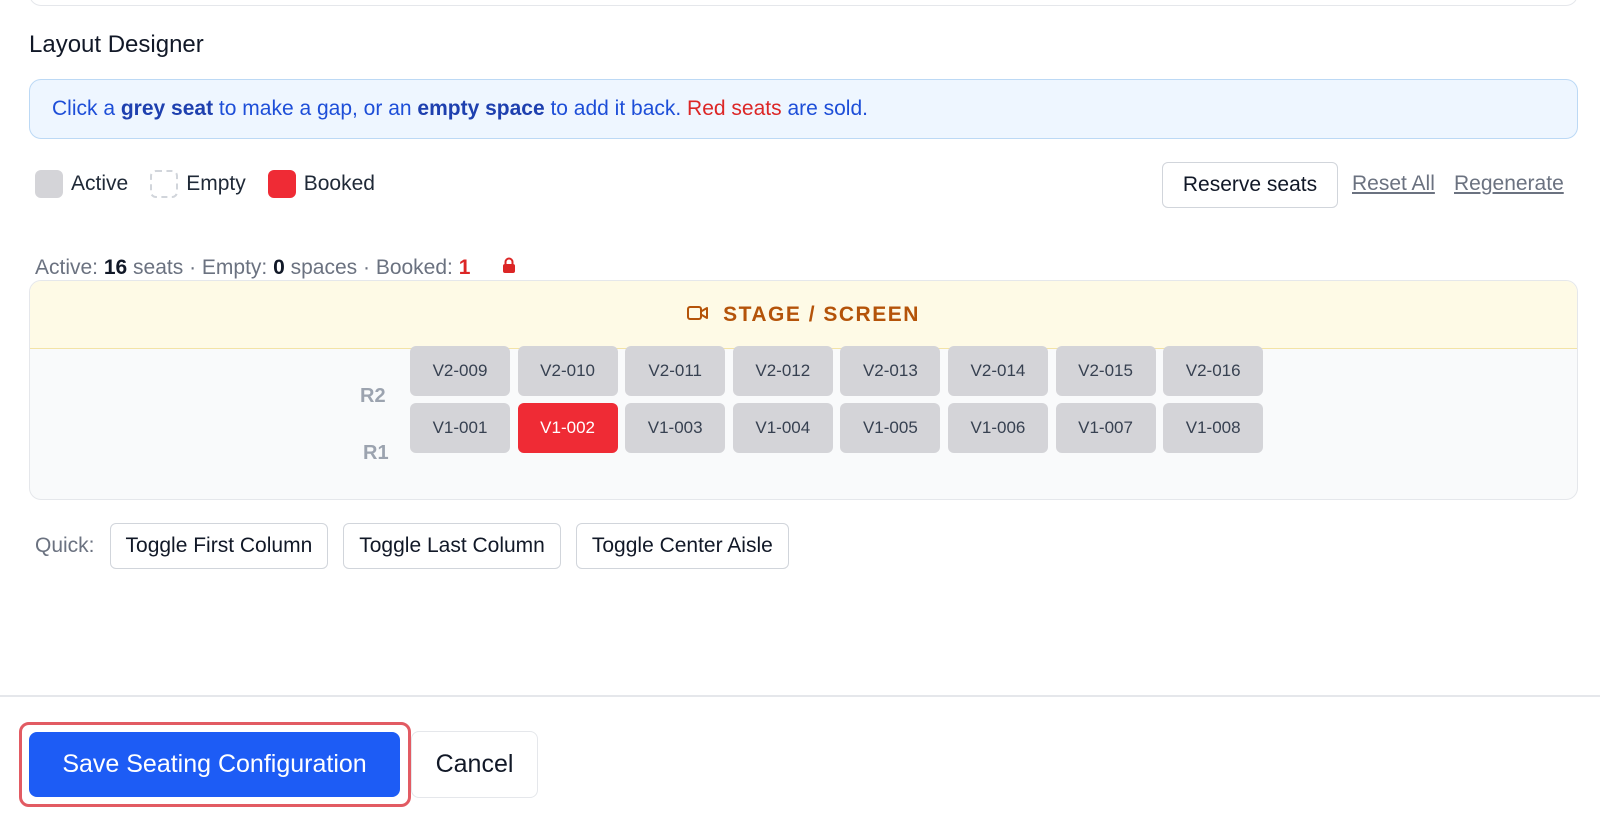 This screenshot has height=825, width=1600. What do you see at coordinates (821, 314) in the screenshot?
I see `stage-label: STAGE / SCREEN` at bounding box center [821, 314].